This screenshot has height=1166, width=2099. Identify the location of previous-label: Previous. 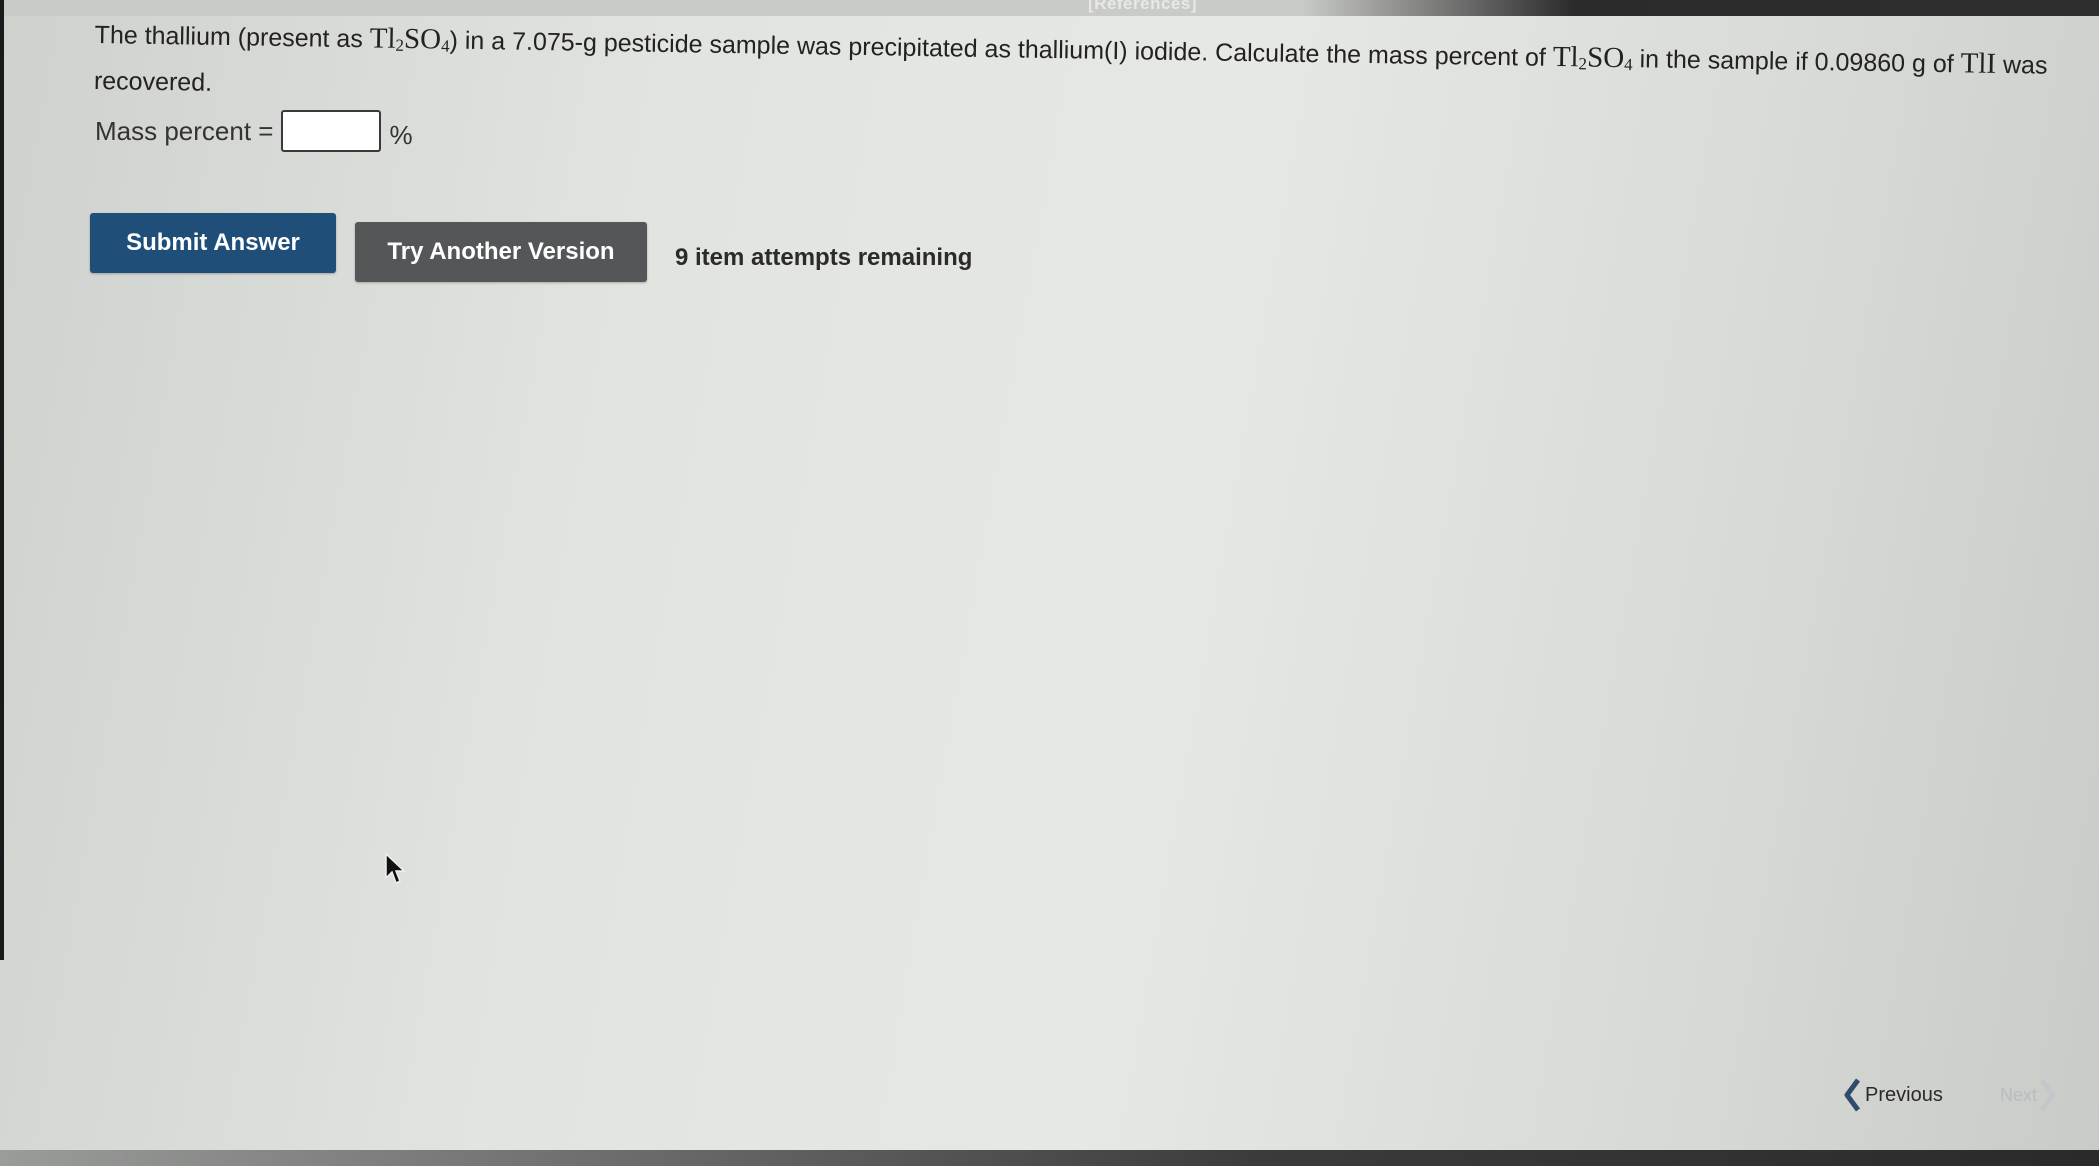
(1904, 1094).